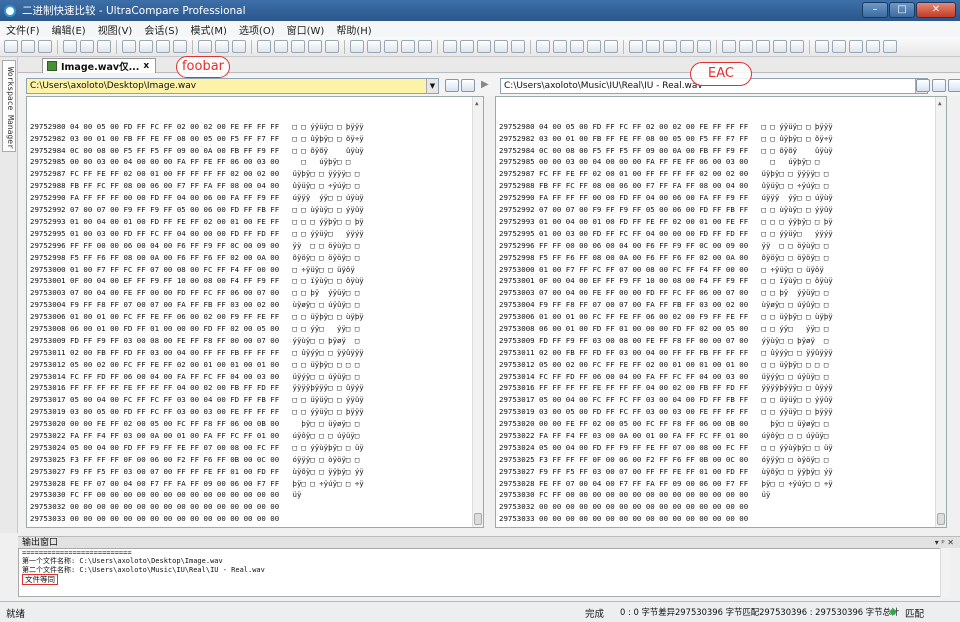  What do you see at coordinates (477, 312) in the screenshot?
I see `left-scrollbar: ▲` at bounding box center [477, 312].